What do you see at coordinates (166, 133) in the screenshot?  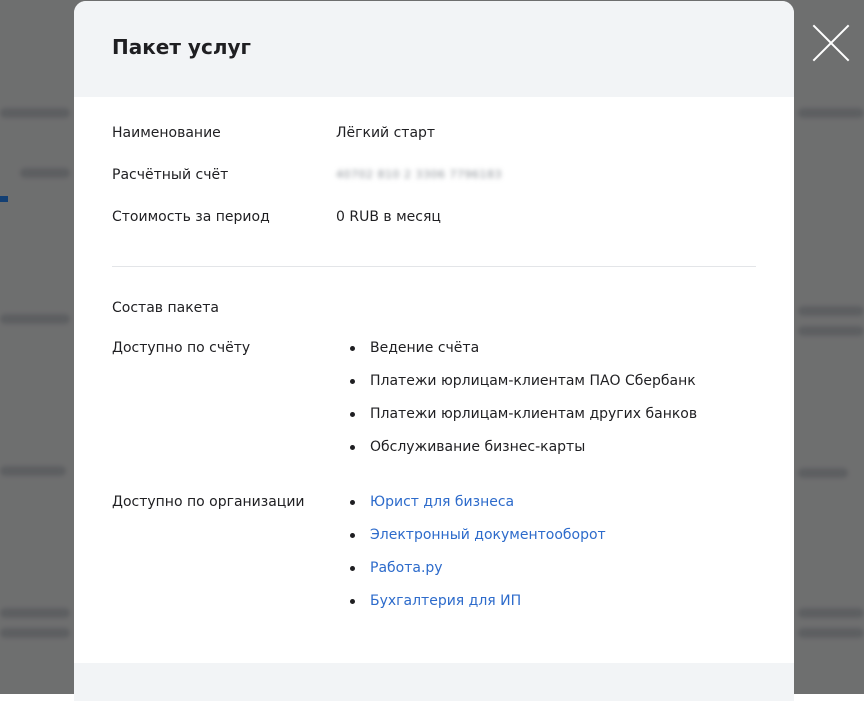 I see `info-label: Наименование` at bounding box center [166, 133].